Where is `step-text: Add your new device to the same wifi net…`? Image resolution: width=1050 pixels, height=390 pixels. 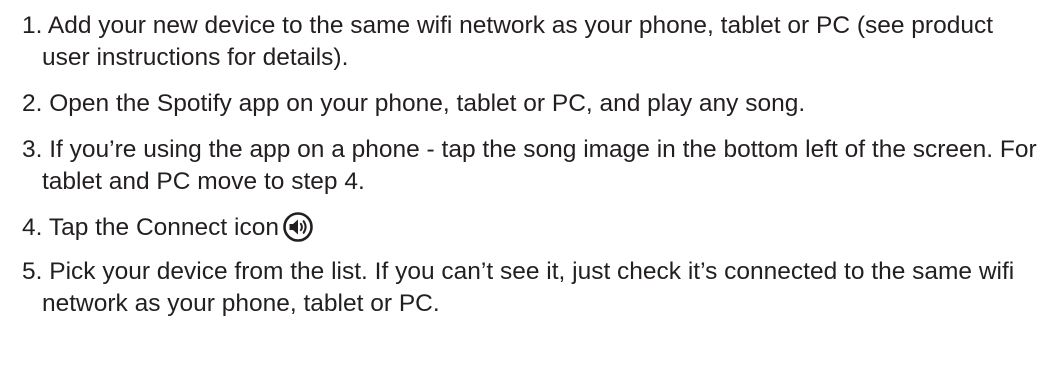
step-text: Add your new device to the same wifi net… is located at coordinates (518, 41).